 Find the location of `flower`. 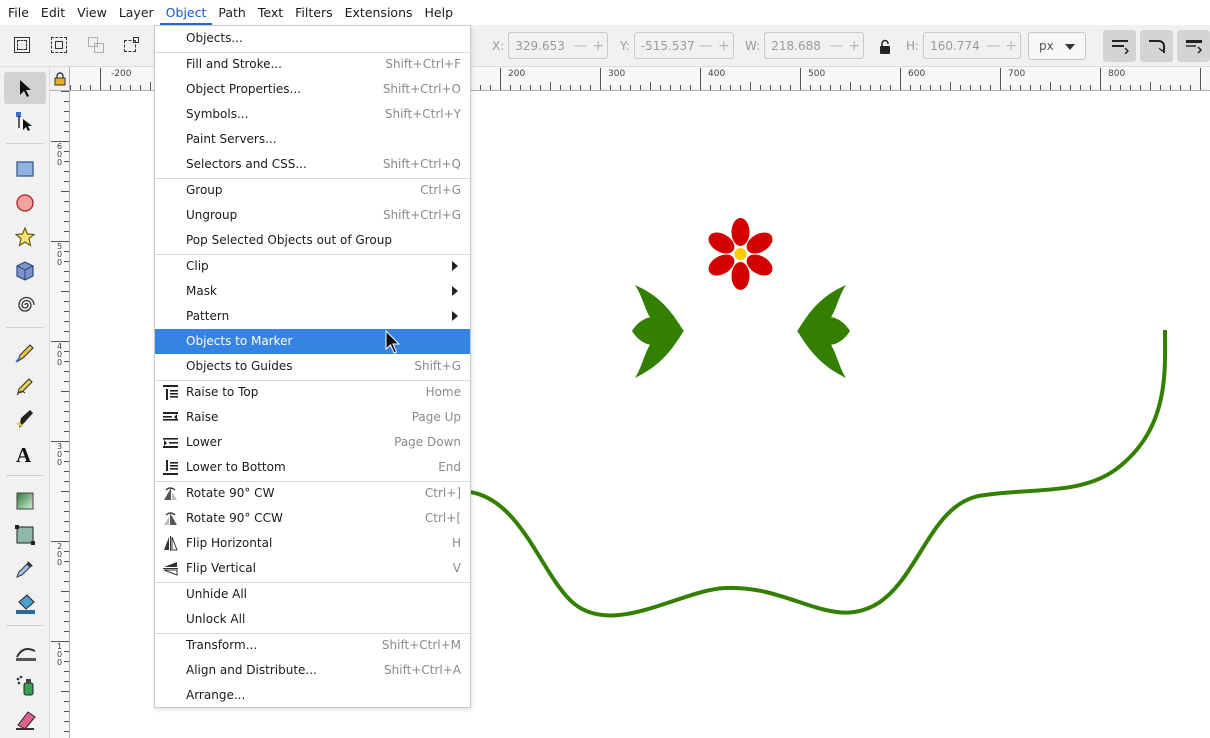

flower is located at coordinates (740, 254).